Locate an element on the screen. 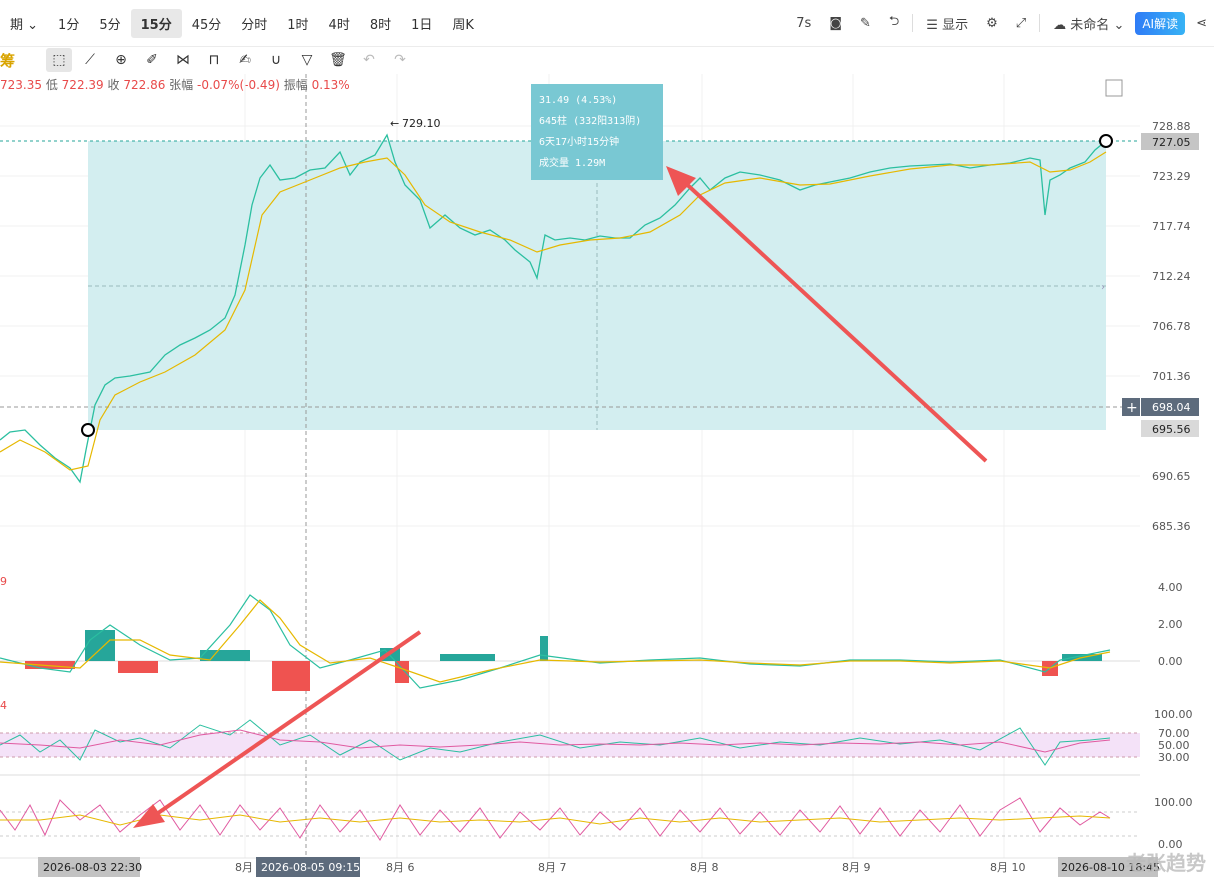 The image size is (1214, 884). svg-text: 8月 10 is located at coordinates (1008, 867).